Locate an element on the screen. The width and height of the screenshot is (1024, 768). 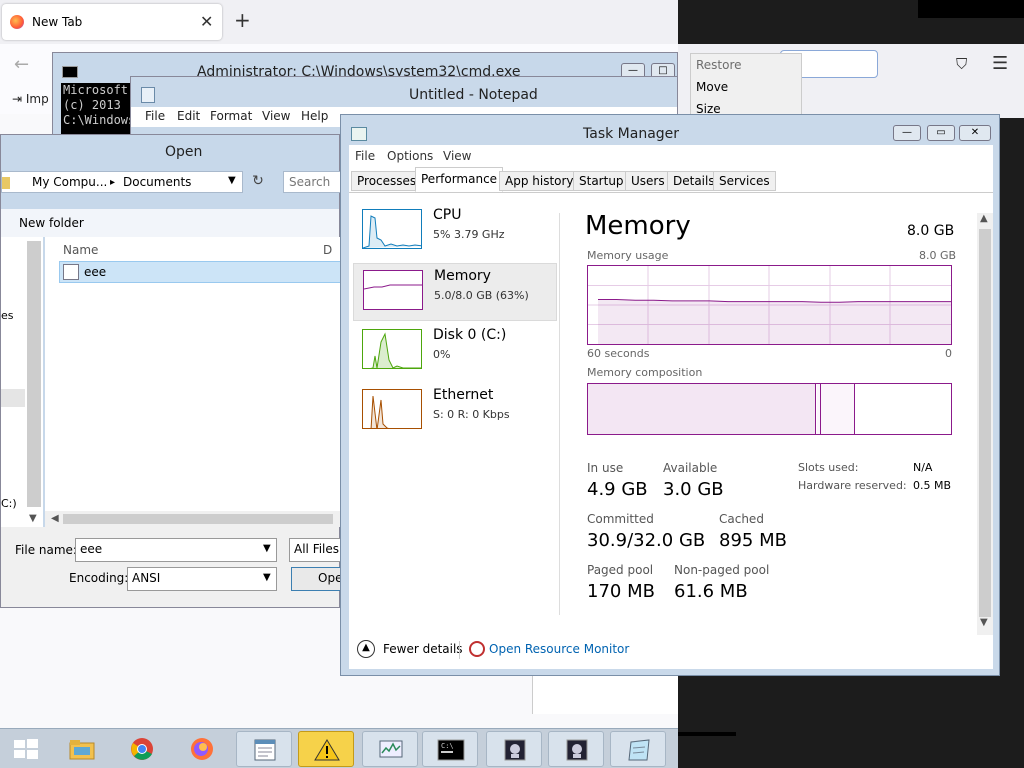
memory-composition-label: Memory composition is located at coordinates (645, 372).